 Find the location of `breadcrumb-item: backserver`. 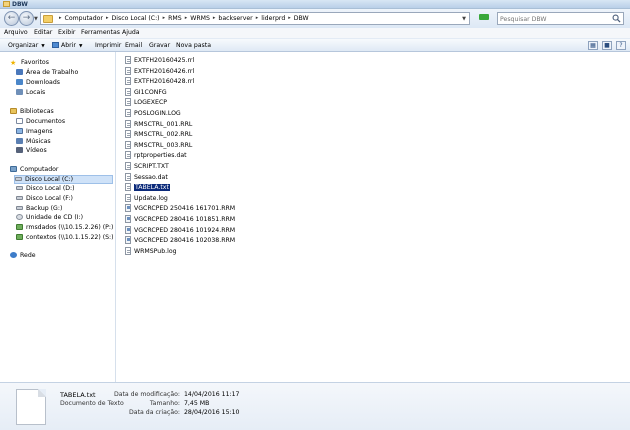

breadcrumb-item: backserver is located at coordinates (235, 18).